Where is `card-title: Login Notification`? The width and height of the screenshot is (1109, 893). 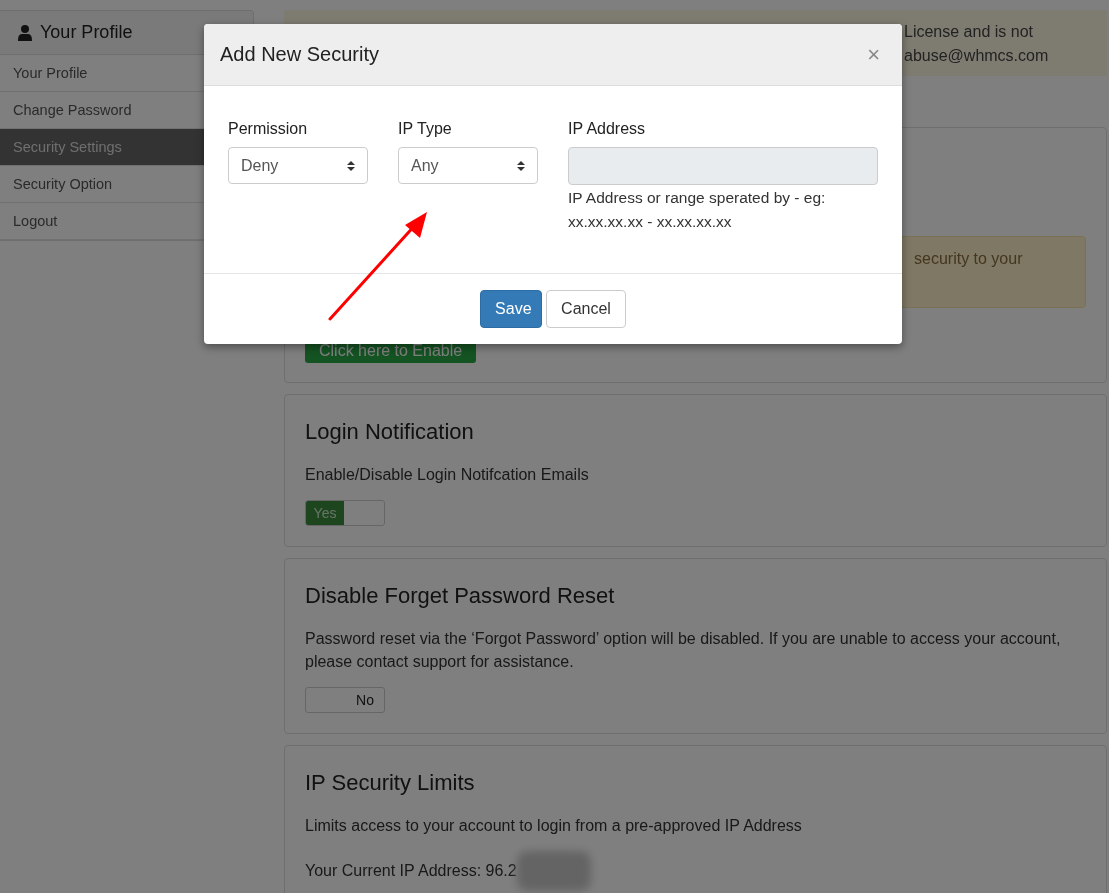
card-title: Login Notification is located at coordinates (390, 432).